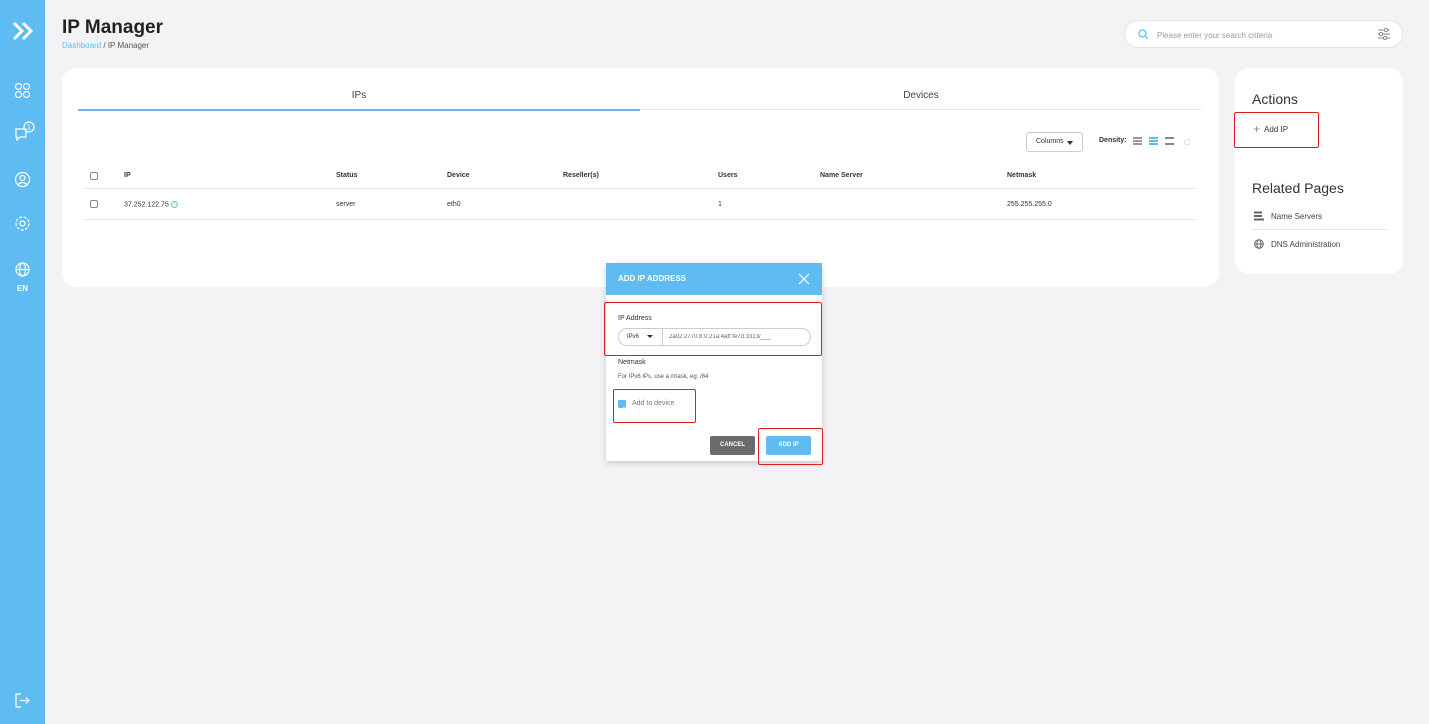  Describe the element at coordinates (22, 179) in the screenshot. I see `account-icon` at that location.